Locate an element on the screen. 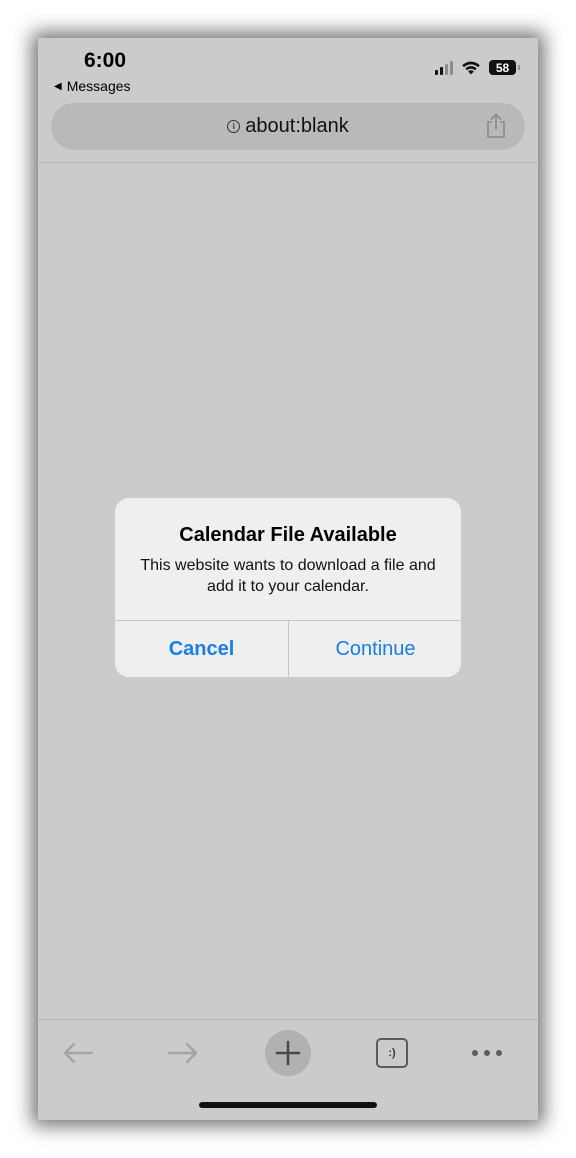 The image size is (576, 1158). dialog-title: Calendar File Available is located at coordinates (288, 535).